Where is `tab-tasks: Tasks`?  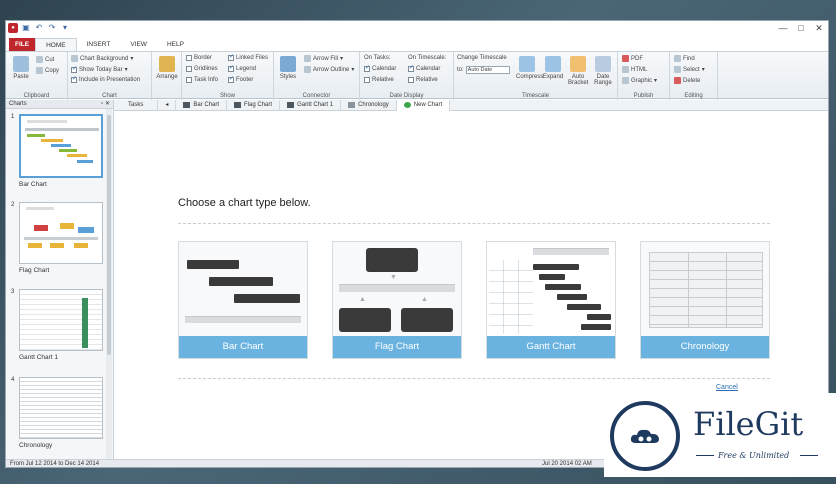
tab-tasks: Tasks is located at coordinates (136, 105).